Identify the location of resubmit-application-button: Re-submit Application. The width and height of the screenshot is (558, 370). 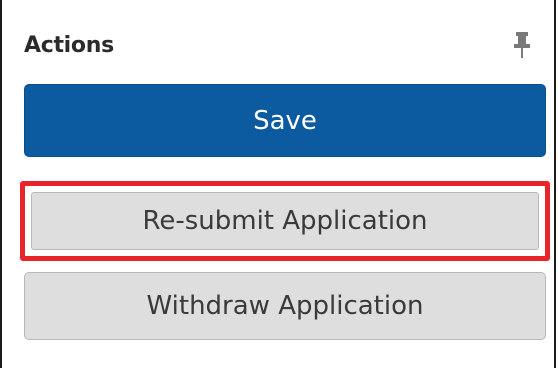
(285, 221).